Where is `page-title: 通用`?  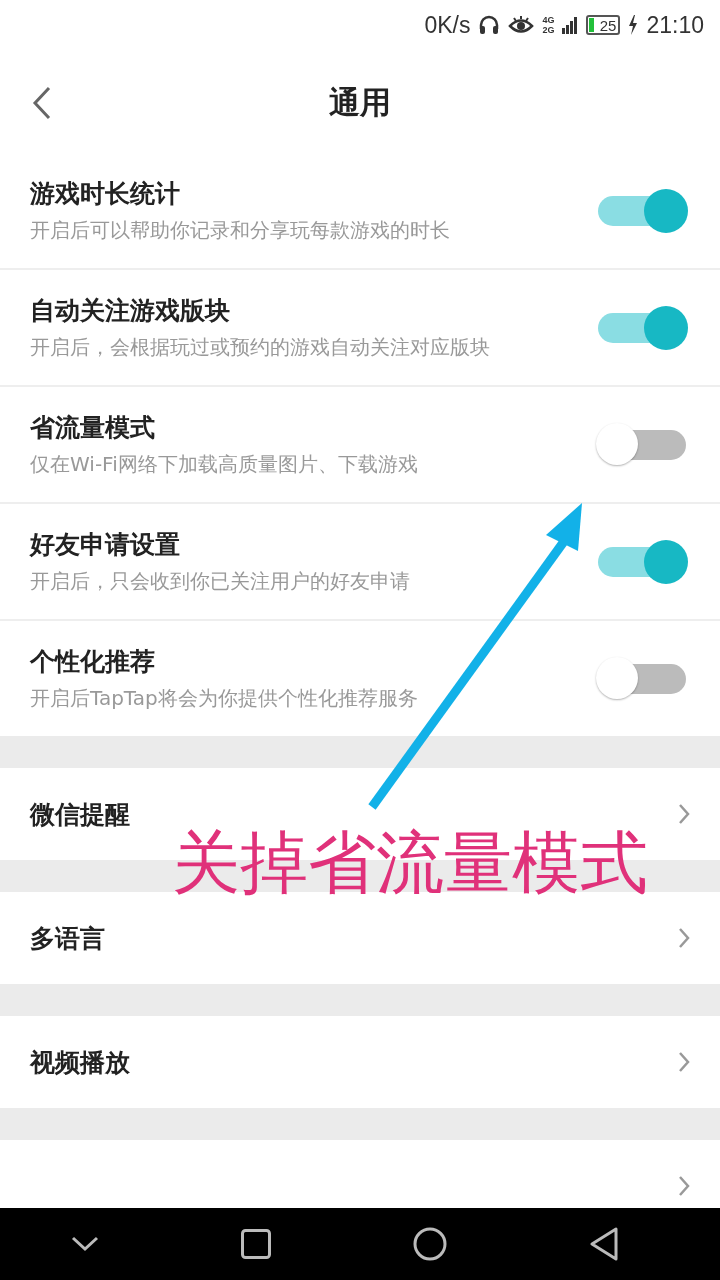
page-title: 通用 is located at coordinates (360, 102).